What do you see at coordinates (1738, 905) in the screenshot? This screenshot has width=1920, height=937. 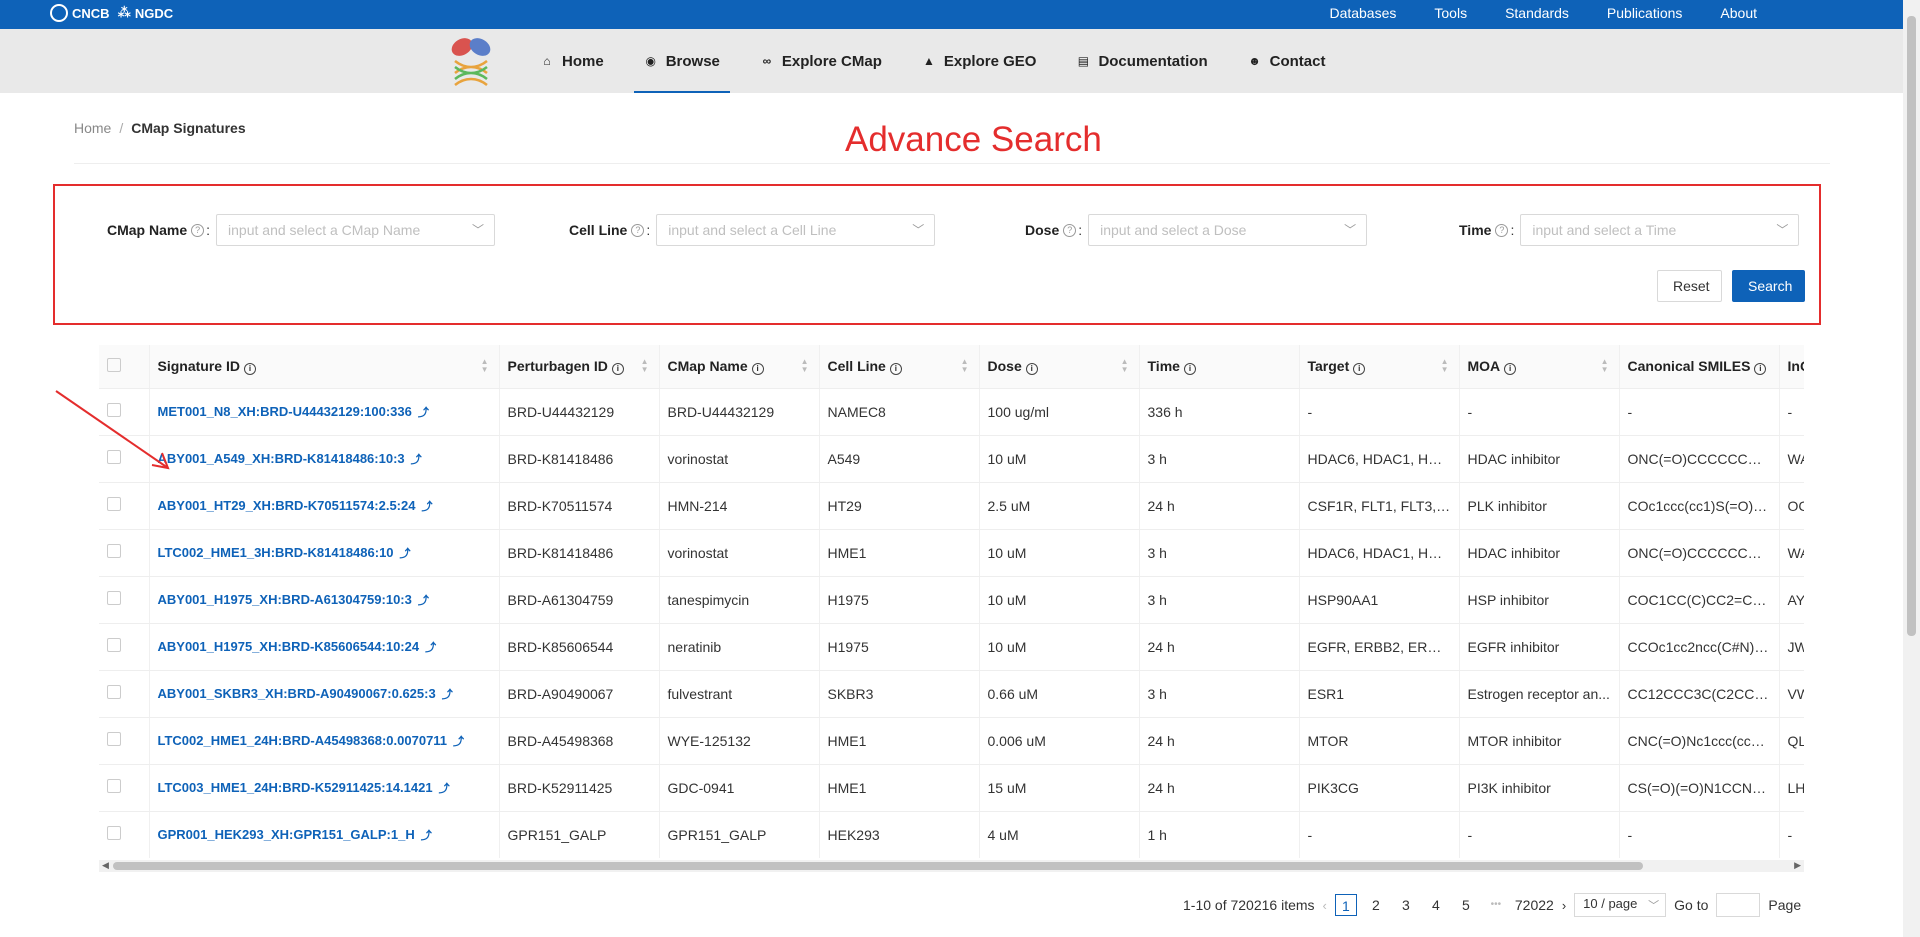 I see `goto-page-input` at bounding box center [1738, 905].